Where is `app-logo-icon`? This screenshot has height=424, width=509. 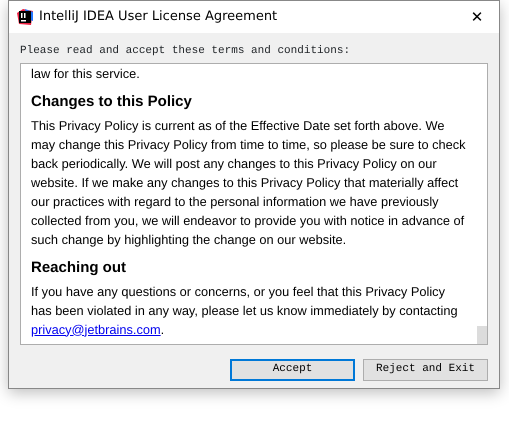 app-logo-icon is located at coordinates (25, 17).